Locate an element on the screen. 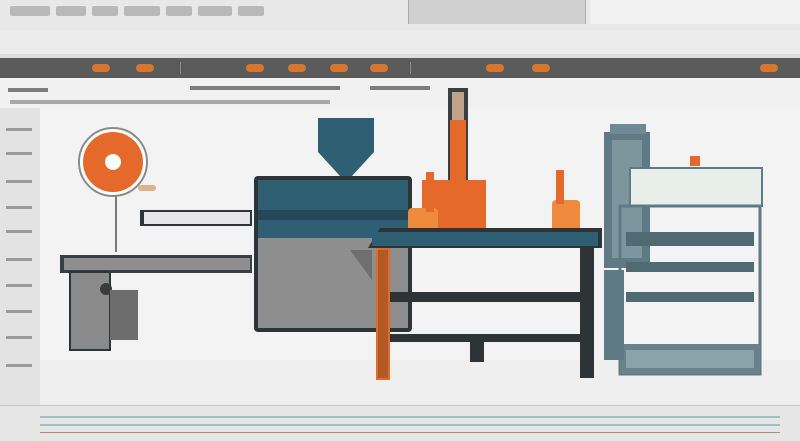  spool-icon is located at coordinates (117, 189).